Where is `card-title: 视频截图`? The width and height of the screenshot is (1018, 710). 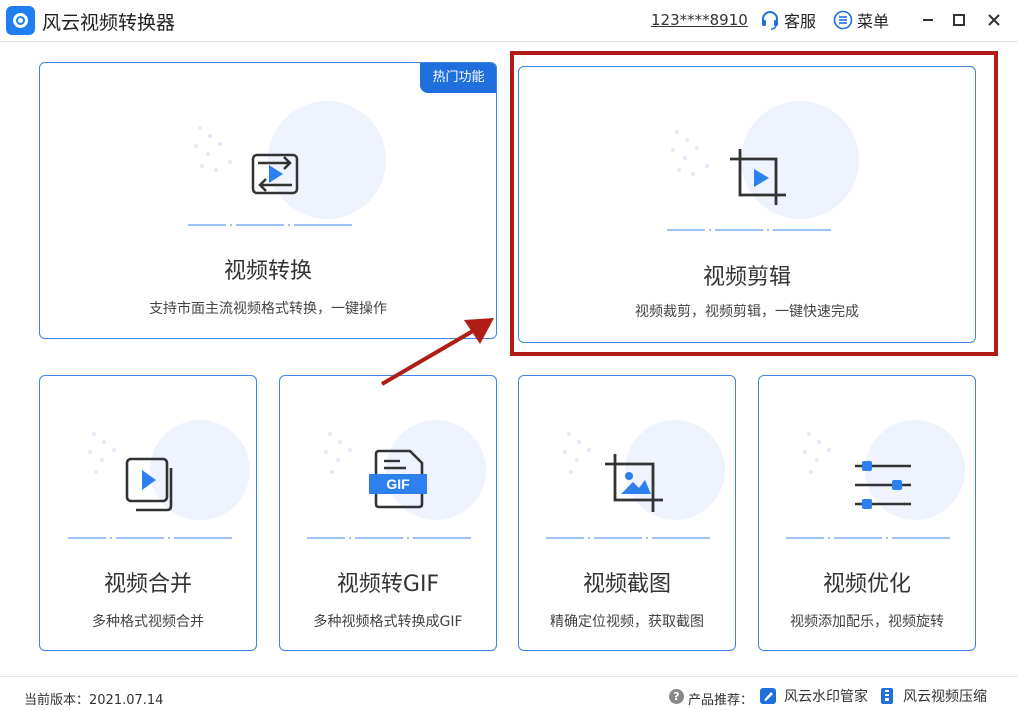 card-title: 视频截图 is located at coordinates (626, 584).